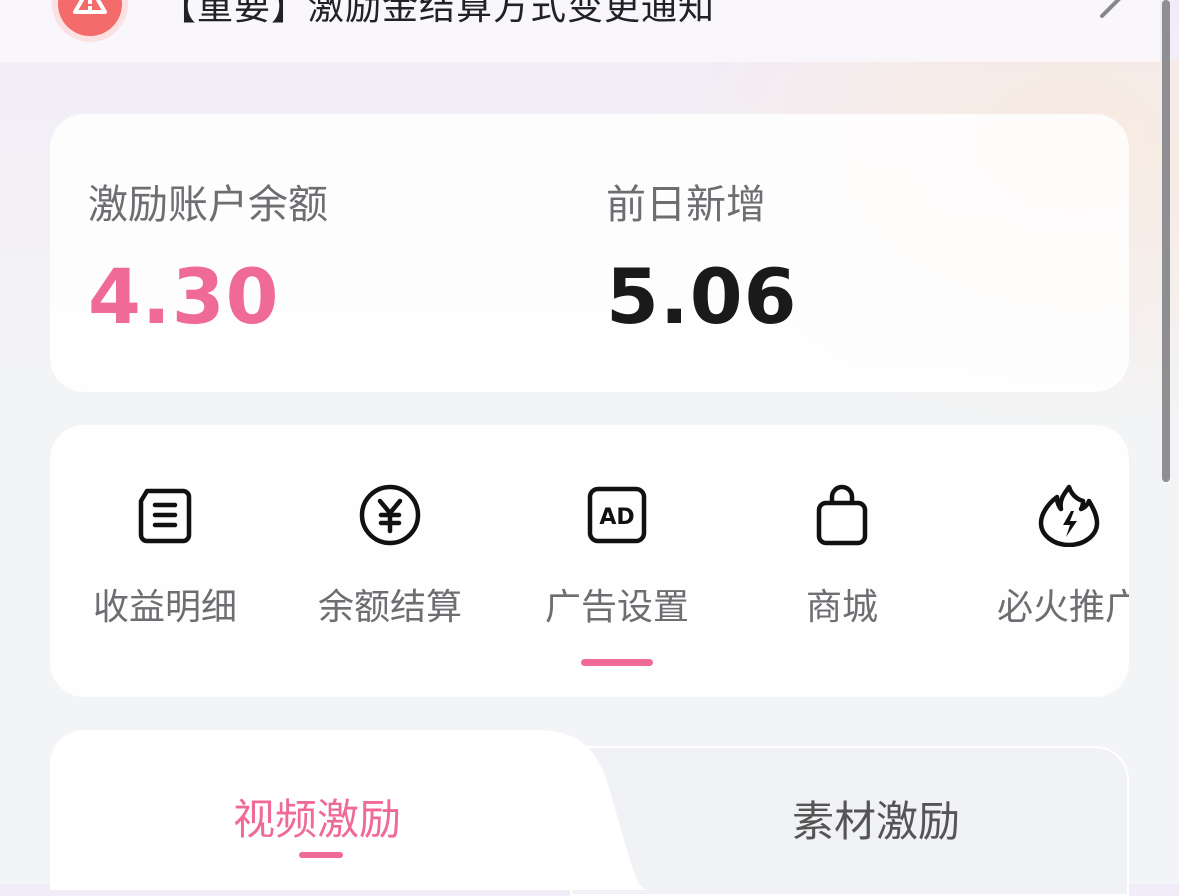 The width and height of the screenshot is (1179, 896). What do you see at coordinates (702, 296) in the screenshot?
I see `yesterday-new-value: 5.06` at bounding box center [702, 296].